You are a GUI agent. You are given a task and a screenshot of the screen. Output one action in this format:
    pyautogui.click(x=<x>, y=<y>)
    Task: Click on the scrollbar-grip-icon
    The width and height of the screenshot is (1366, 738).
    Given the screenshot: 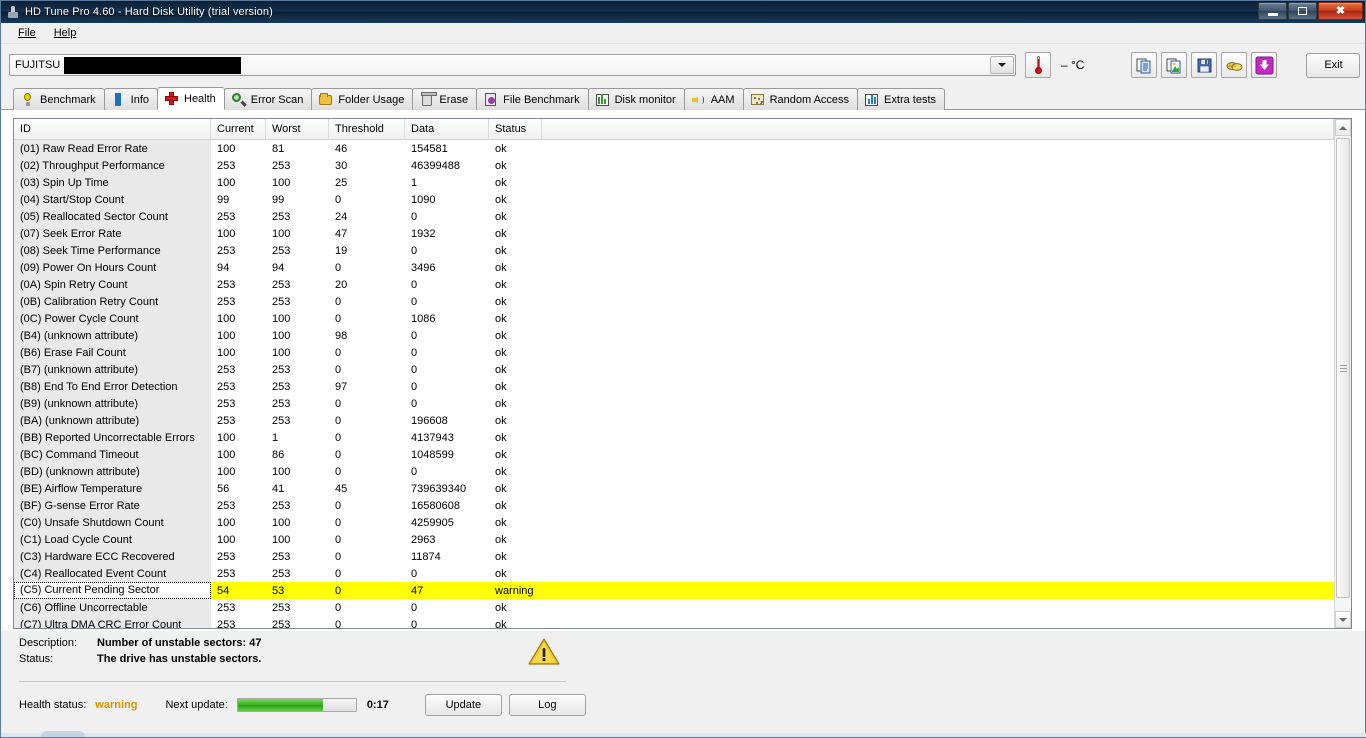 What is the action you would take?
    pyautogui.click(x=1343, y=368)
    